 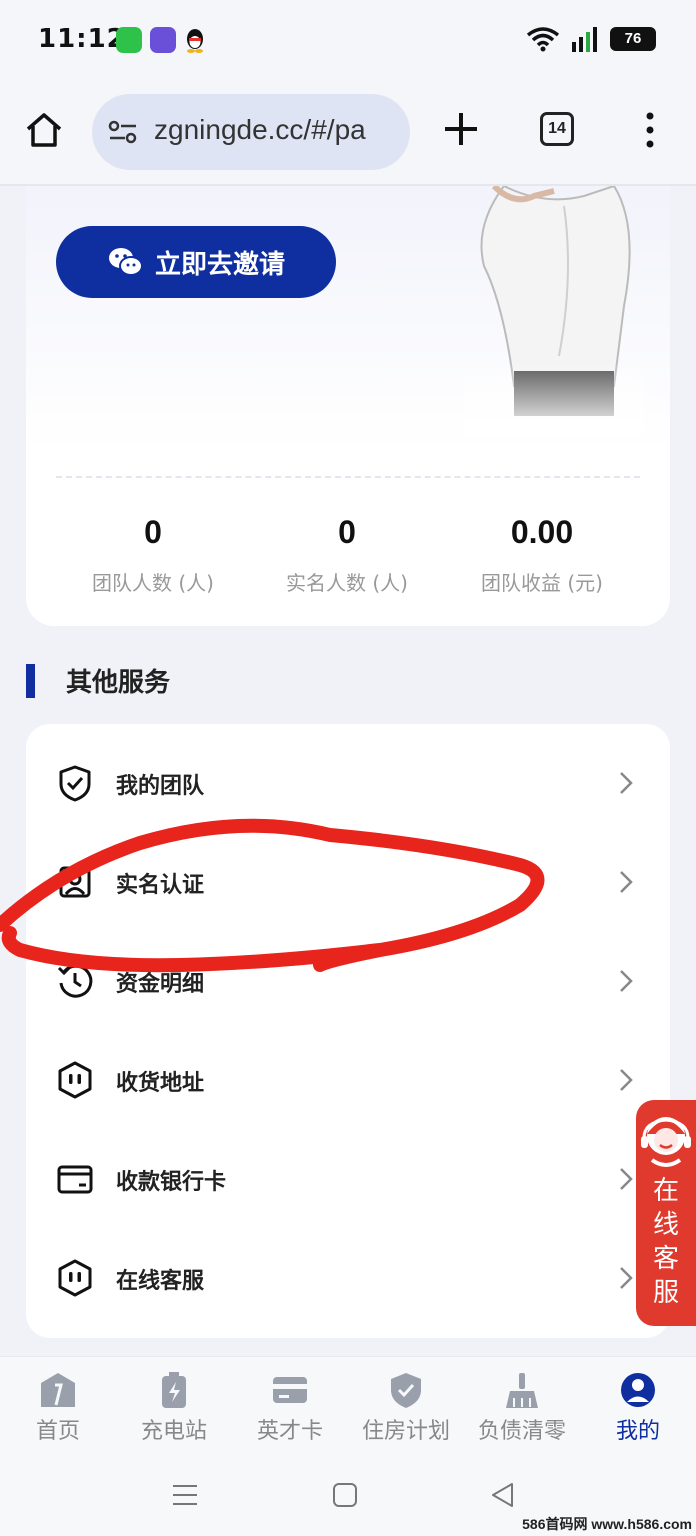 I want to click on support-agent-icon, so click(x=666, y=1142).